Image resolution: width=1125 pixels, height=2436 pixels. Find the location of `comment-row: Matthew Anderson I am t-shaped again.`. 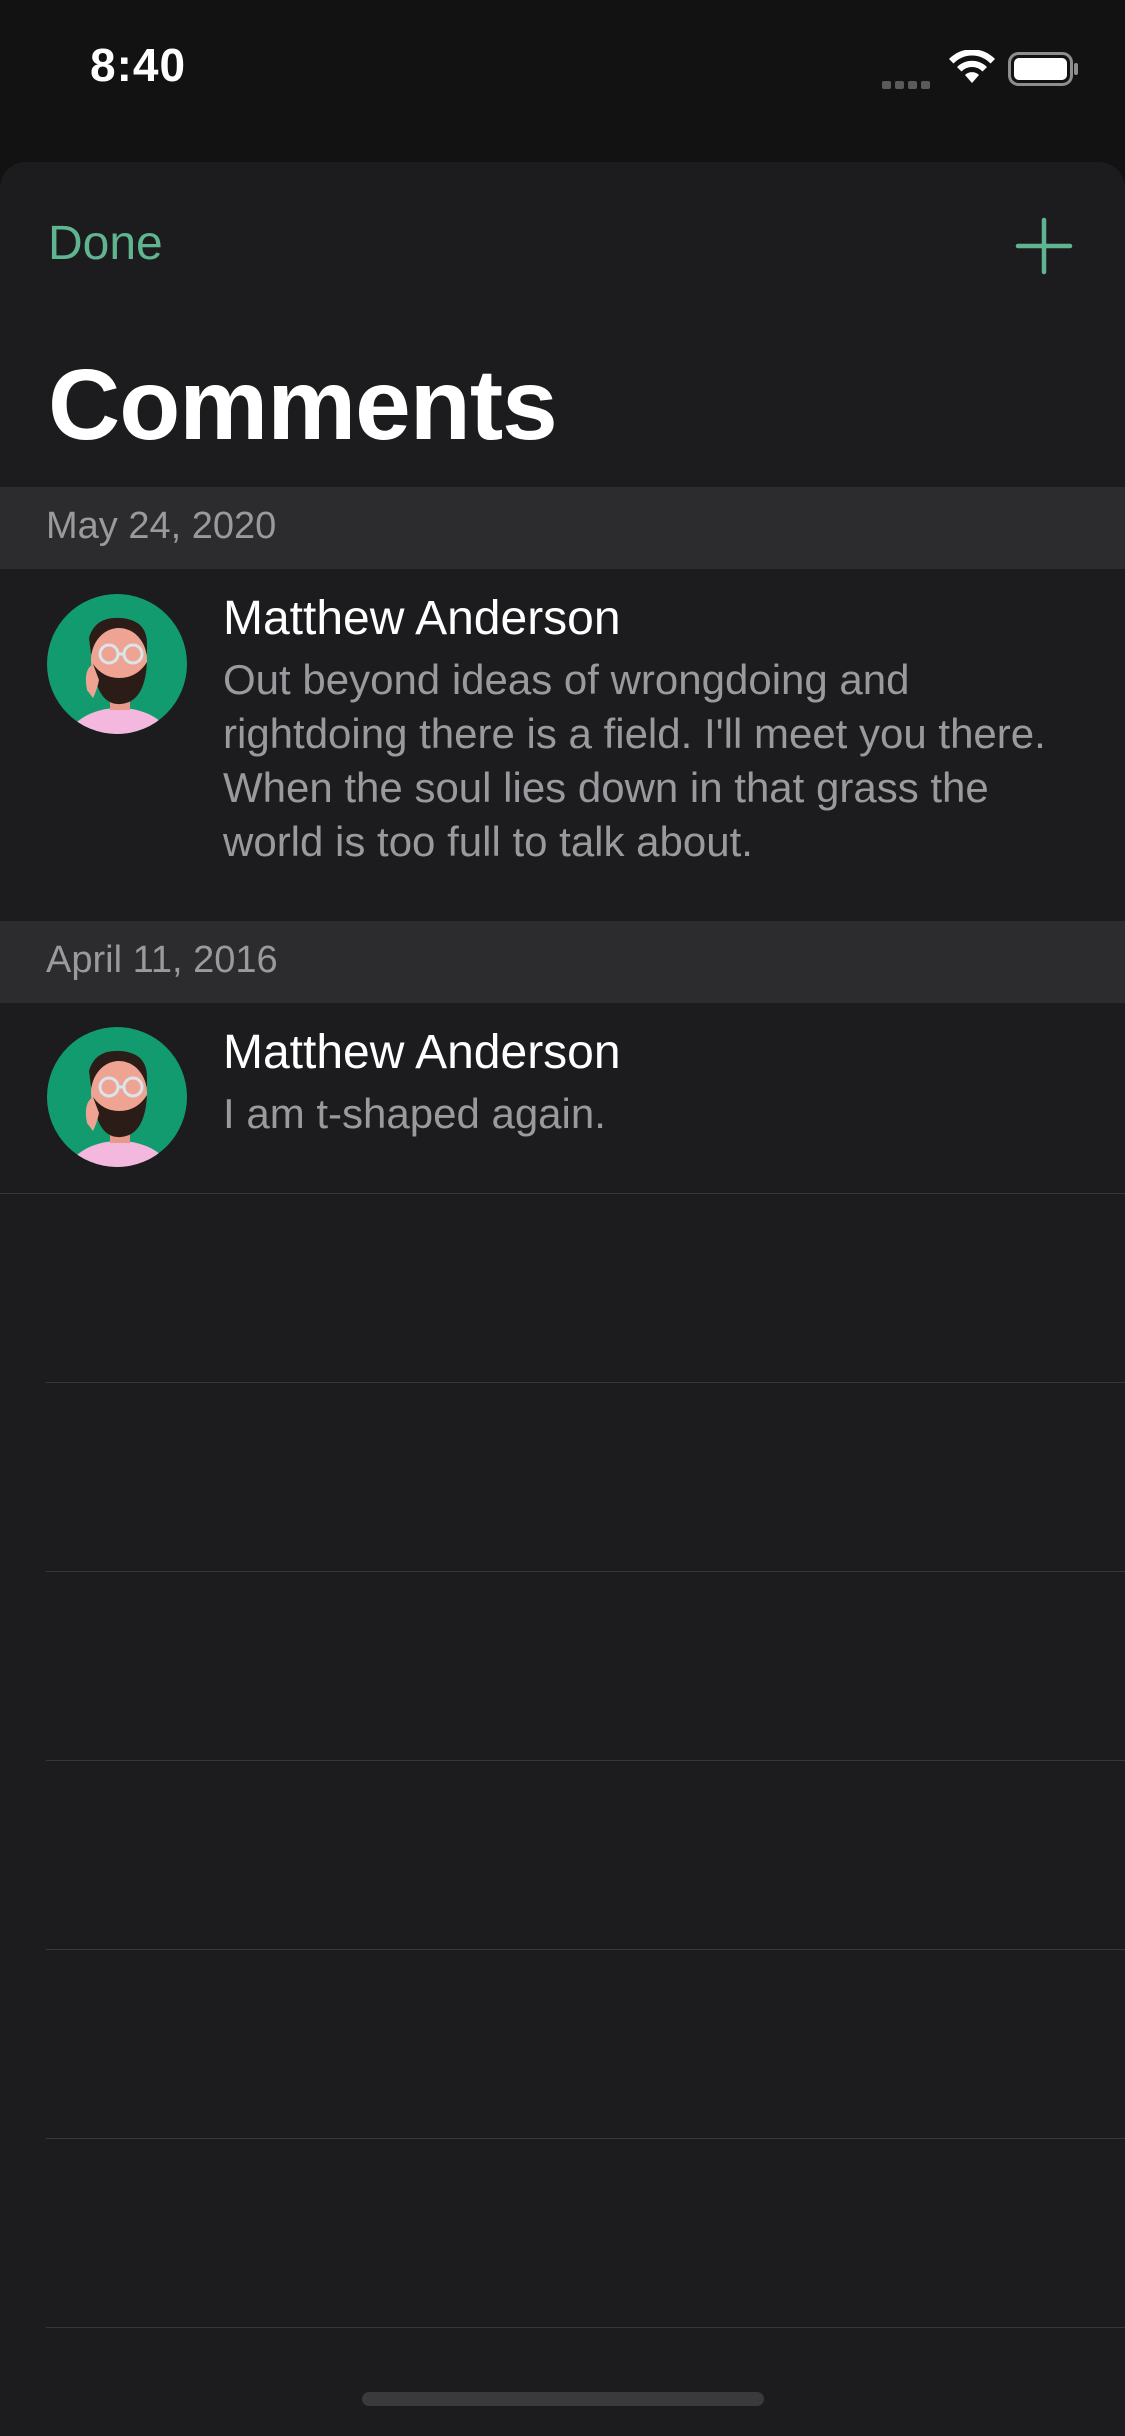

comment-row: Matthew Anderson I am t-shaped again. is located at coordinates (562, 1098).